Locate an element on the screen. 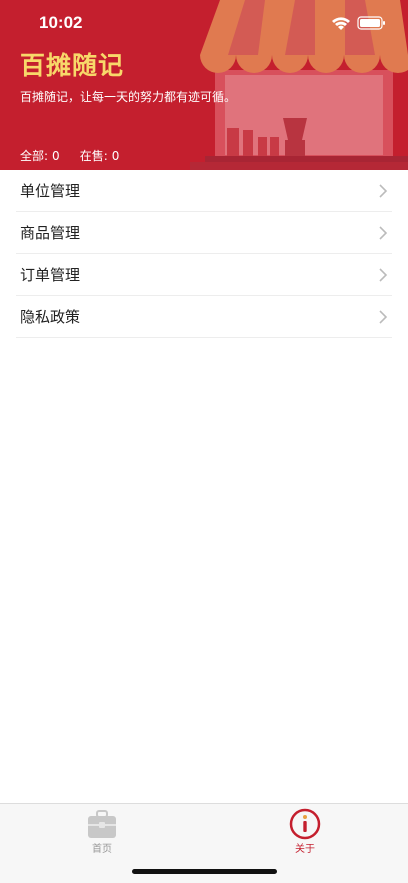 The height and width of the screenshot is (883, 408). status-icons is located at coordinates (358, 23).